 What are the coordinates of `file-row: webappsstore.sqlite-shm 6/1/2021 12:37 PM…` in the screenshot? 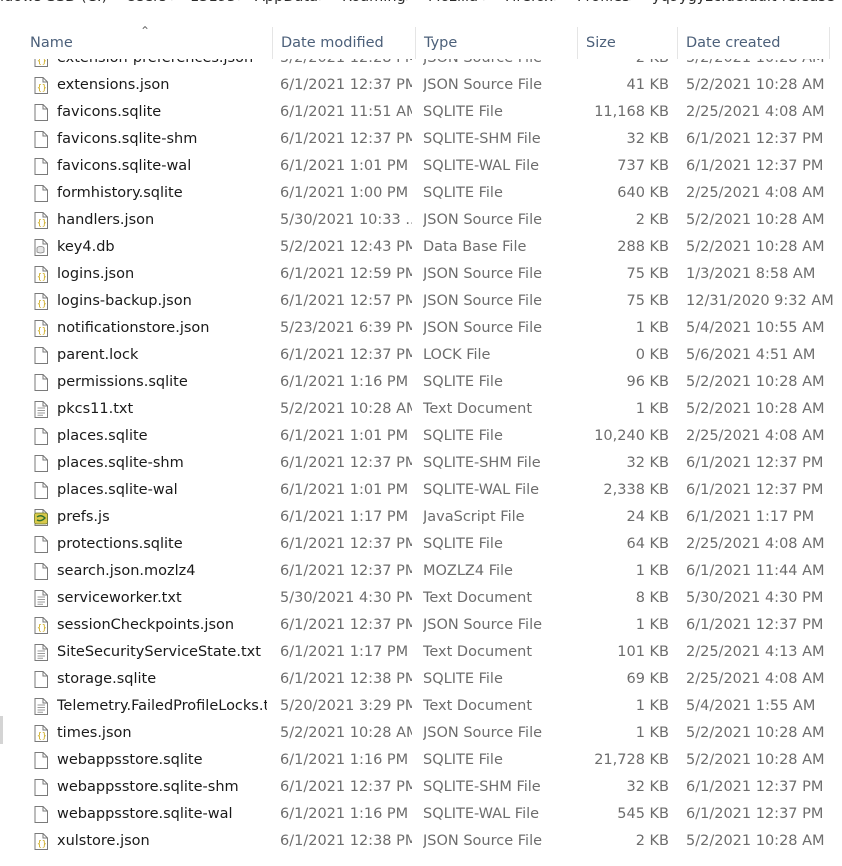 It's located at (421, 787).